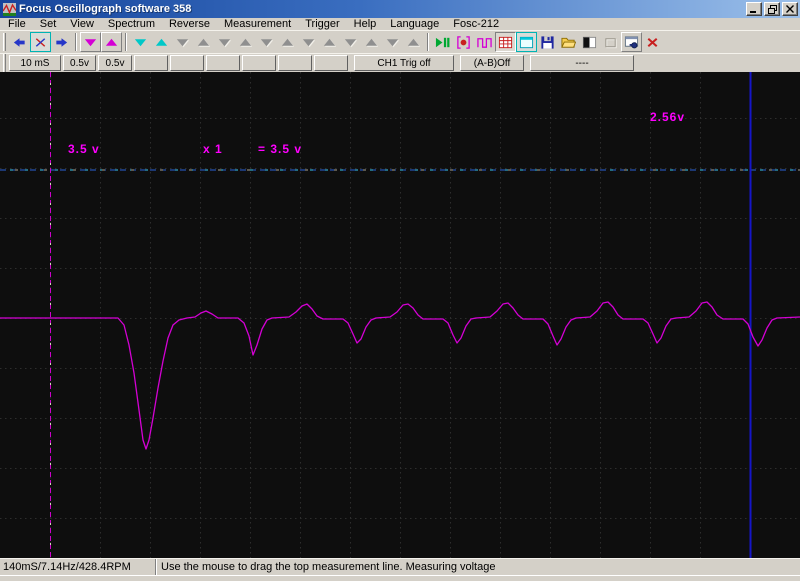 This screenshot has height=581, width=800. I want to click on ab-mode-box-value: (A-B)Off, so click(492, 63).